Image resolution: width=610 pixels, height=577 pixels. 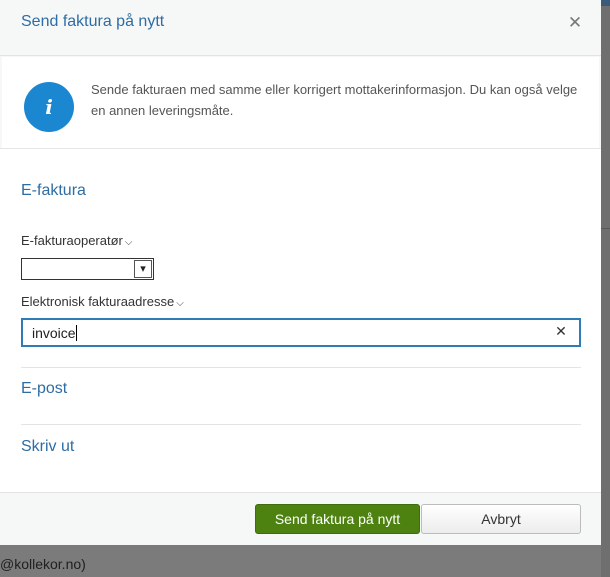 What do you see at coordinates (93, 21) in the screenshot?
I see `dialog-title: Send faktura på nytt` at bounding box center [93, 21].